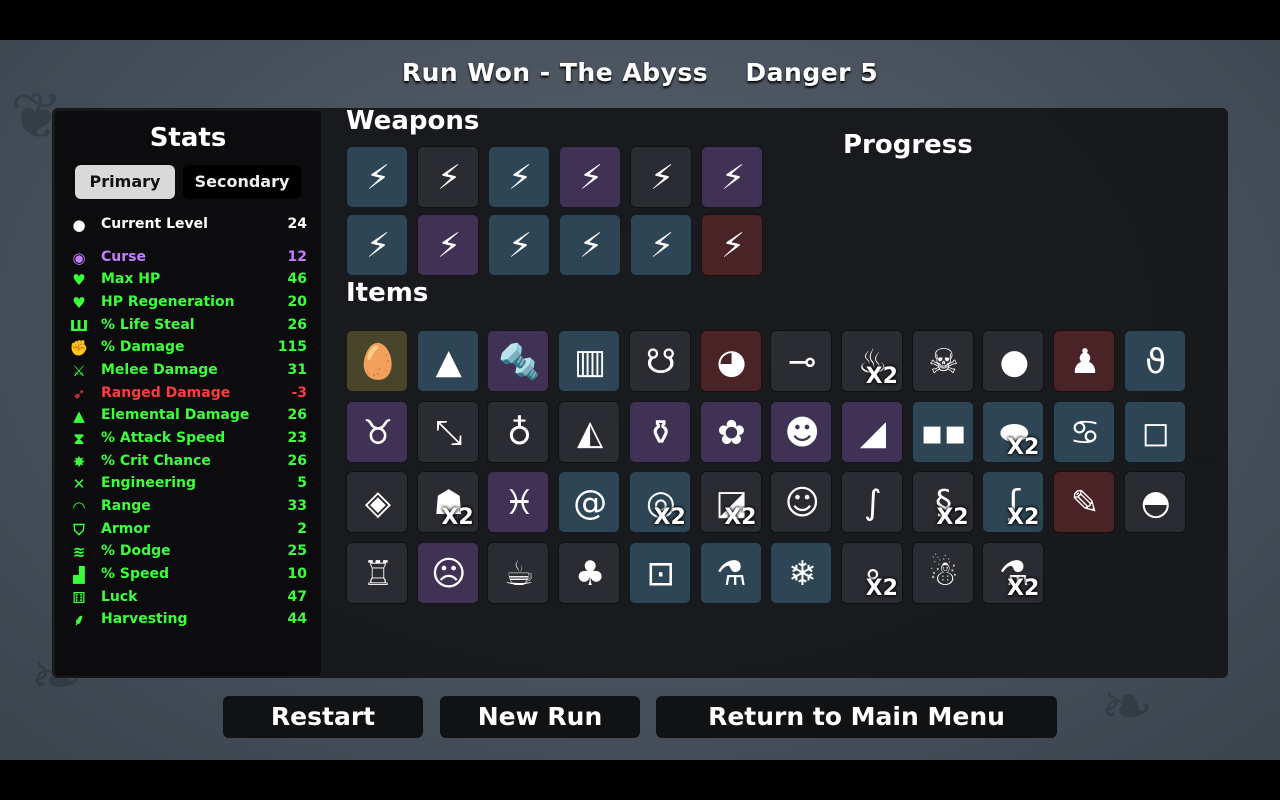 The width and height of the screenshot is (1280, 800). I want to click on item-slot: ☠, so click(942, 361).